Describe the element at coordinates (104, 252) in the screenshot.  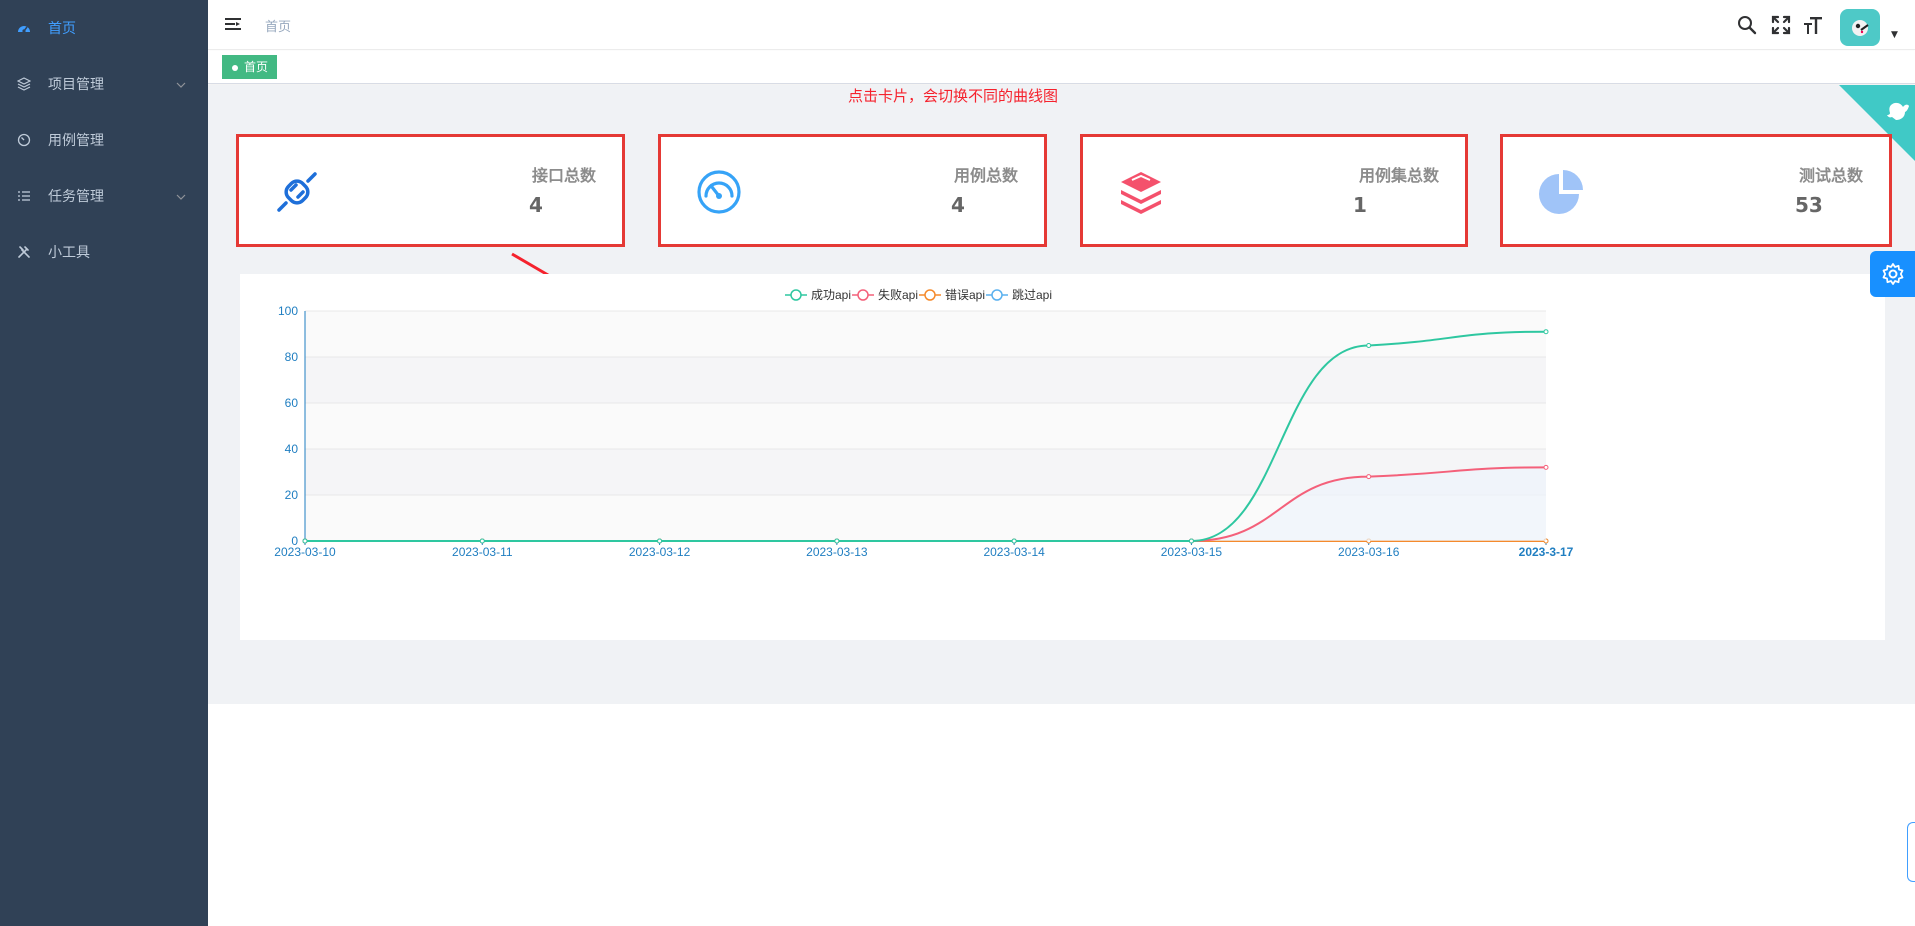
I see `sidebar-item-tools: 小工具` at that location.